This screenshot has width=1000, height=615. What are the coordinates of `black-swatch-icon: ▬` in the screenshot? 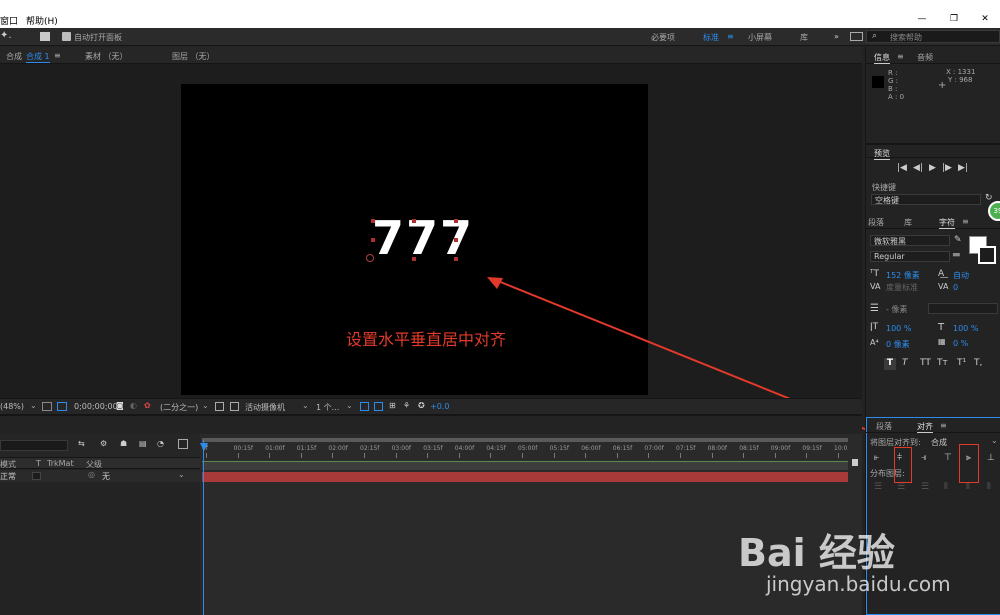 It's located at (956, 255).